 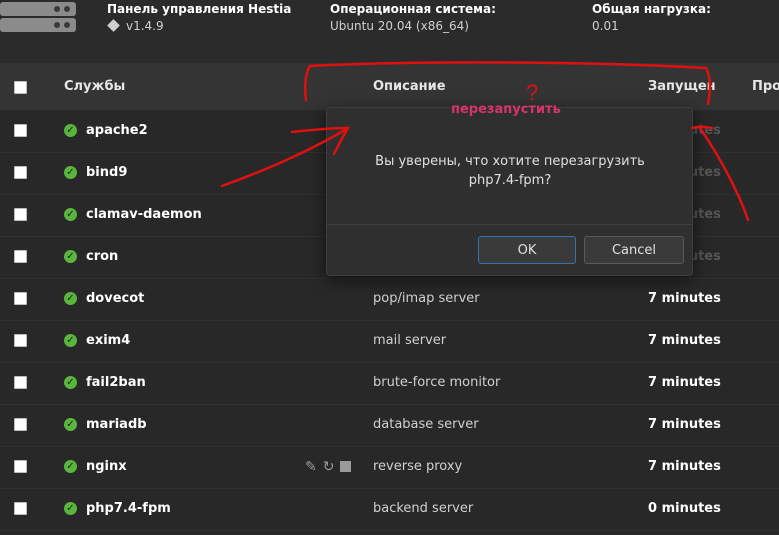 I want to click on table-row: ✓ dovecot pop/imap server 7 minutes, so click(x=389, y=299).